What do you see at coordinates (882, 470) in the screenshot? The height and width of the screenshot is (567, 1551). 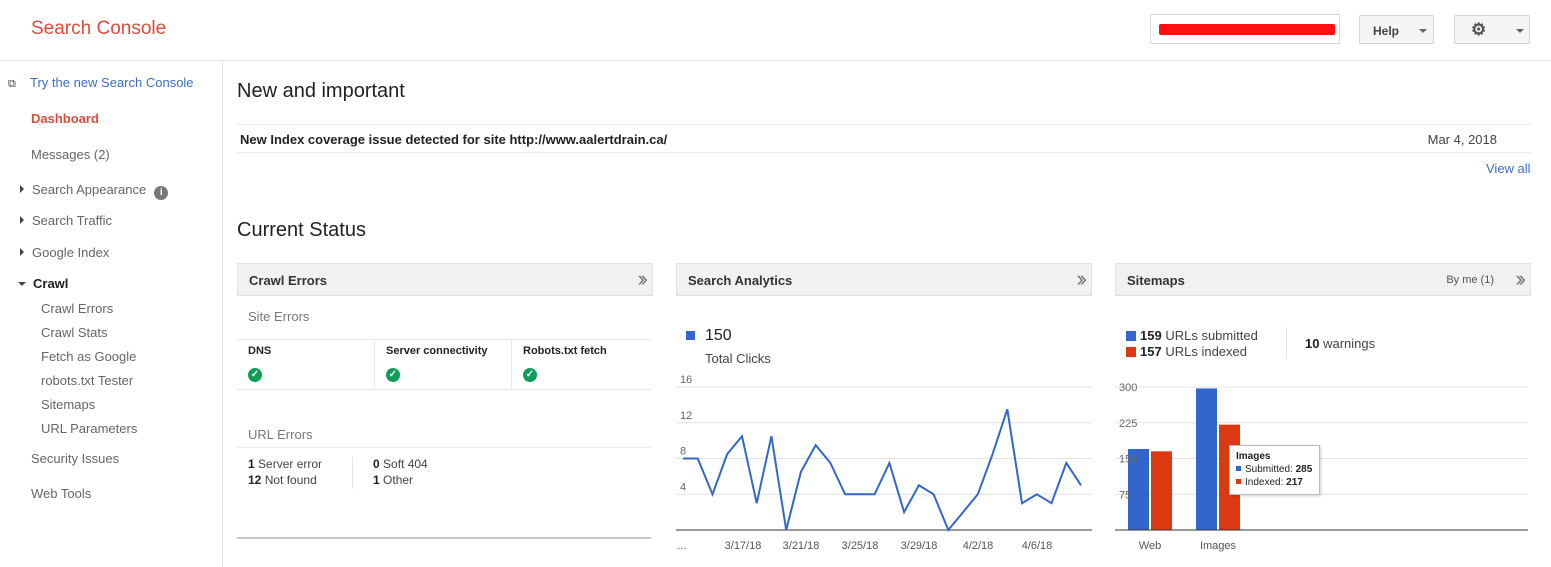 I see `series-line` at bounding box center [882, 470].